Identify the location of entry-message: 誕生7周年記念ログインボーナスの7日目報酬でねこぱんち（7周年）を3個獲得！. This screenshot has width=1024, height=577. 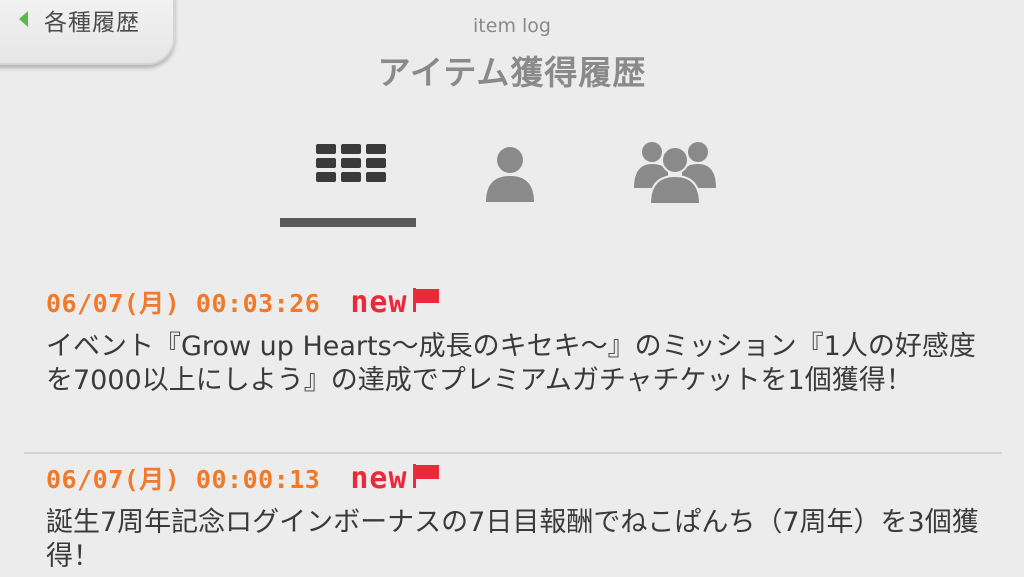
(512, 539).